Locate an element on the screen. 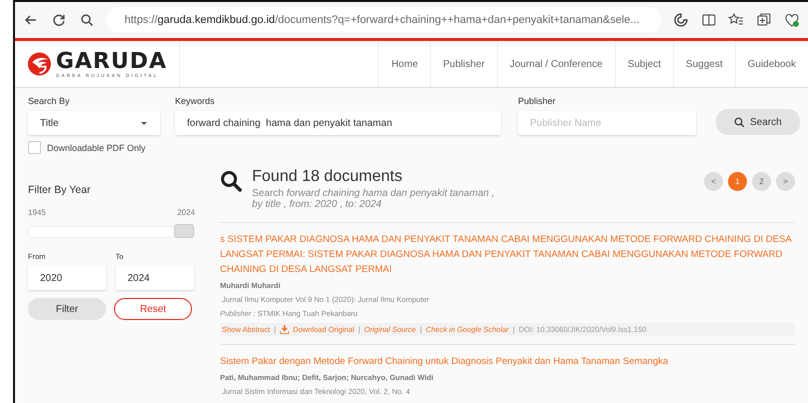 Image resolution: width=808 pixels, height=403 pixels. page-button: 1 is located at coordinates (737, 181).